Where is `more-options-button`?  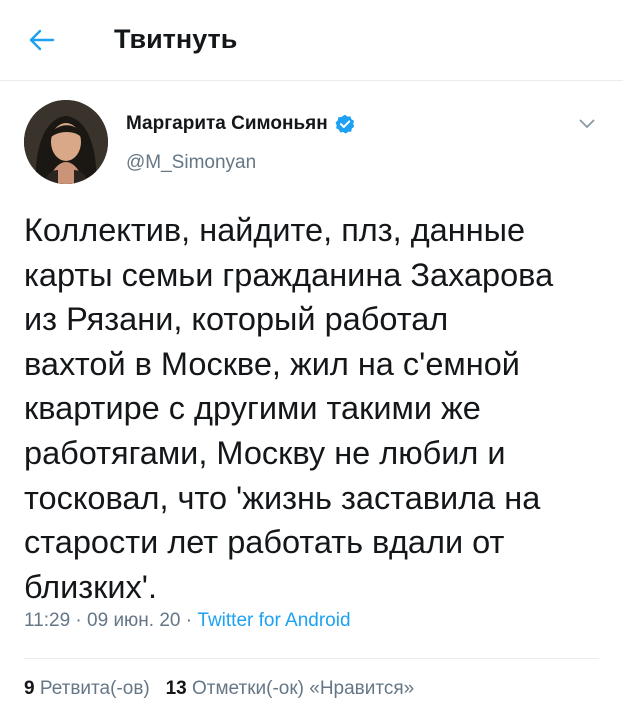 more-options-button is located at coordinates (587, 124).